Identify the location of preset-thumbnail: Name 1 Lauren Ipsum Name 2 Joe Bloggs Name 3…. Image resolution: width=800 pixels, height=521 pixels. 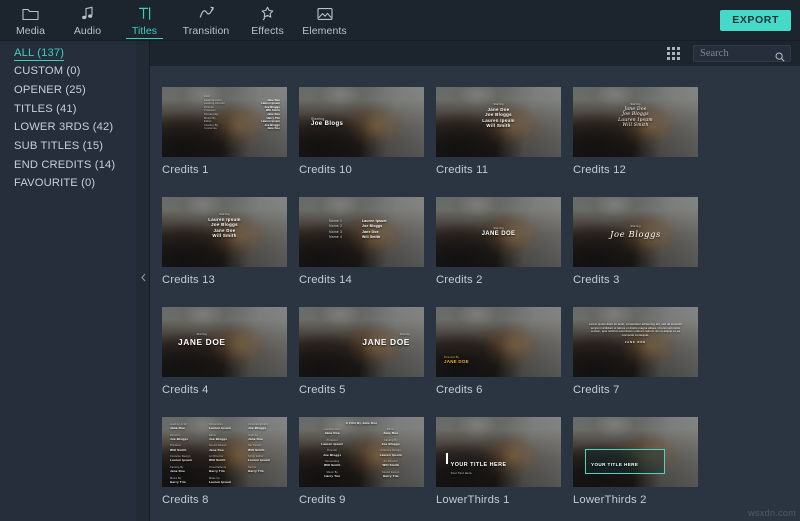
(361, 232).